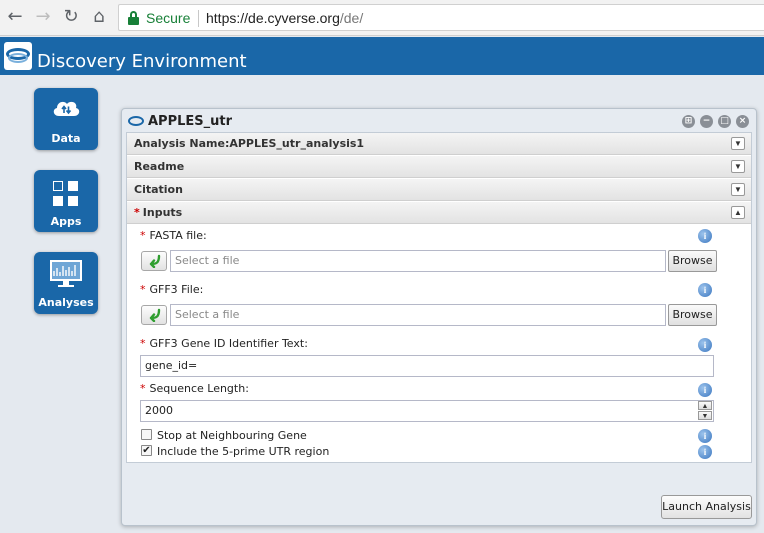  I want to click on gene-id-label: * GFF3 Gene ID Identifier Text:, so click(224, 343).